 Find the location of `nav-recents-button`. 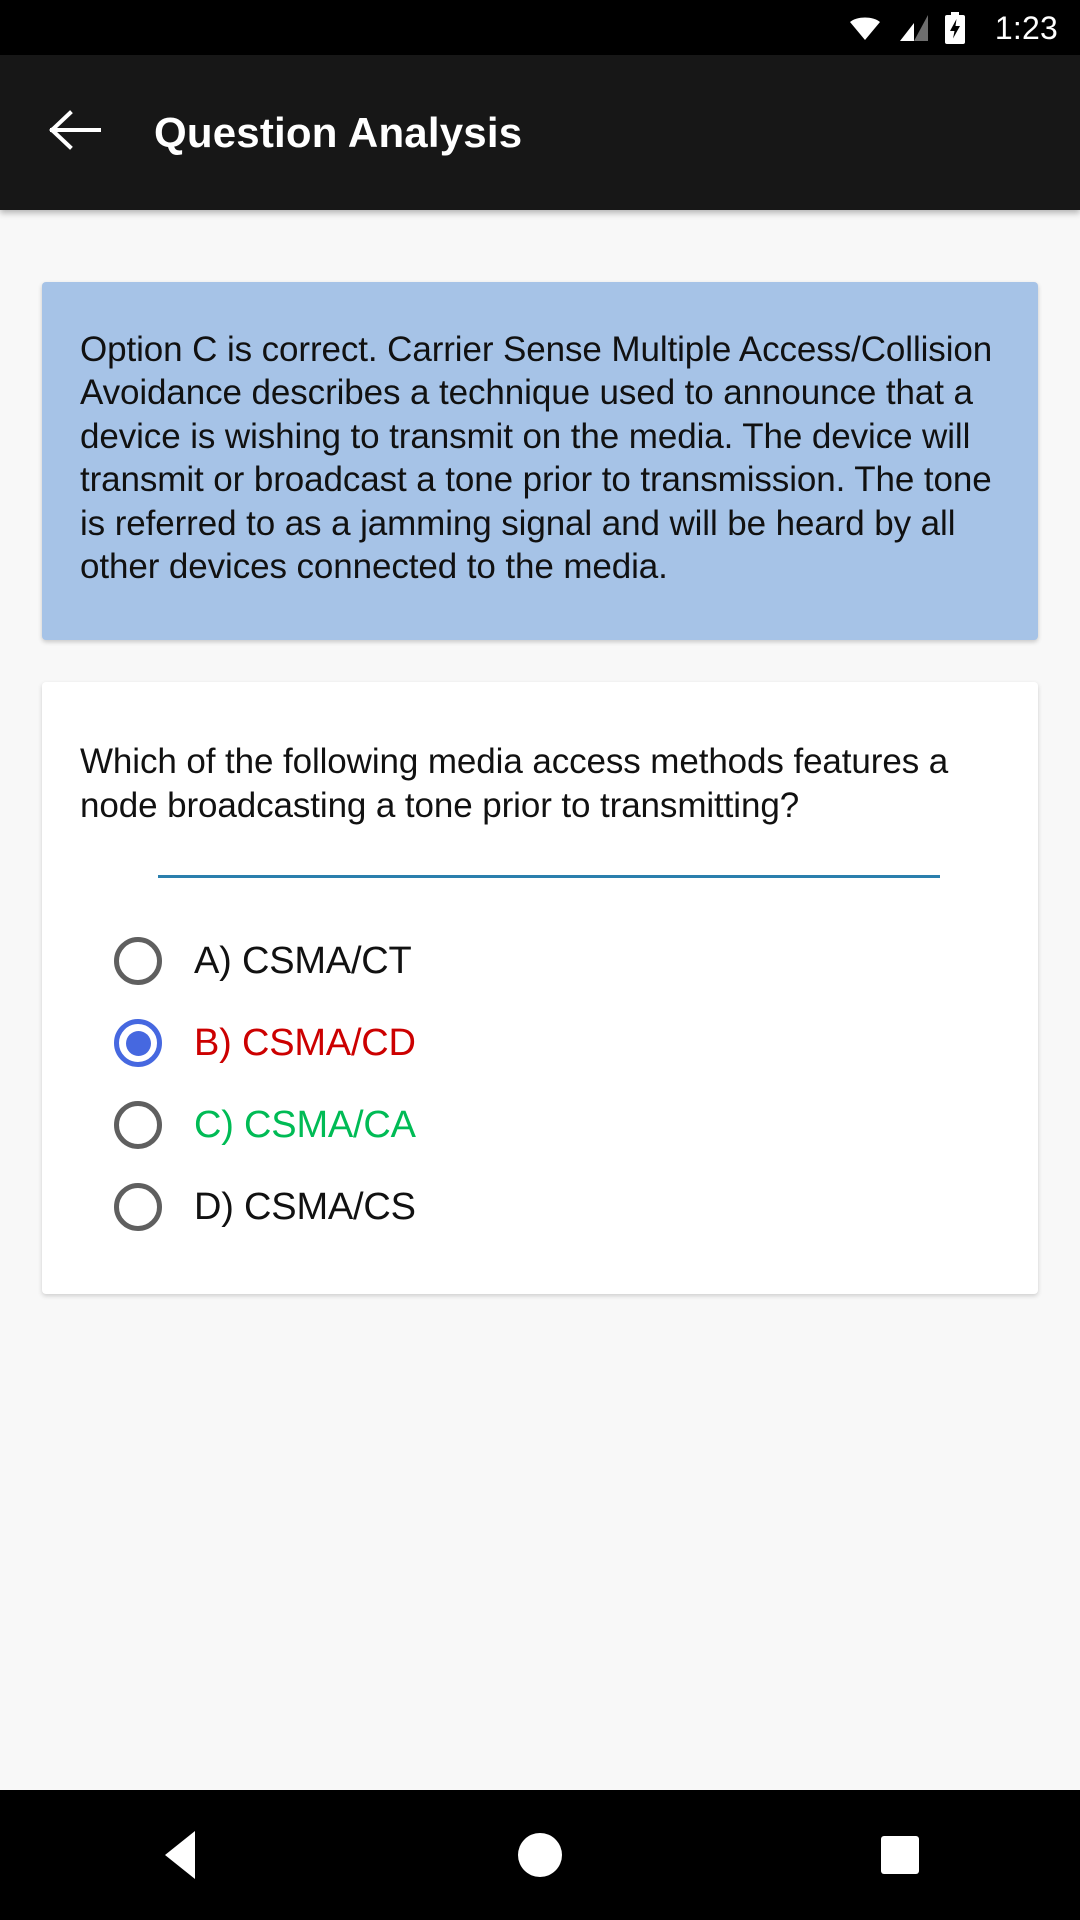

nav-recents-button is located at coordinates (900, 1855).